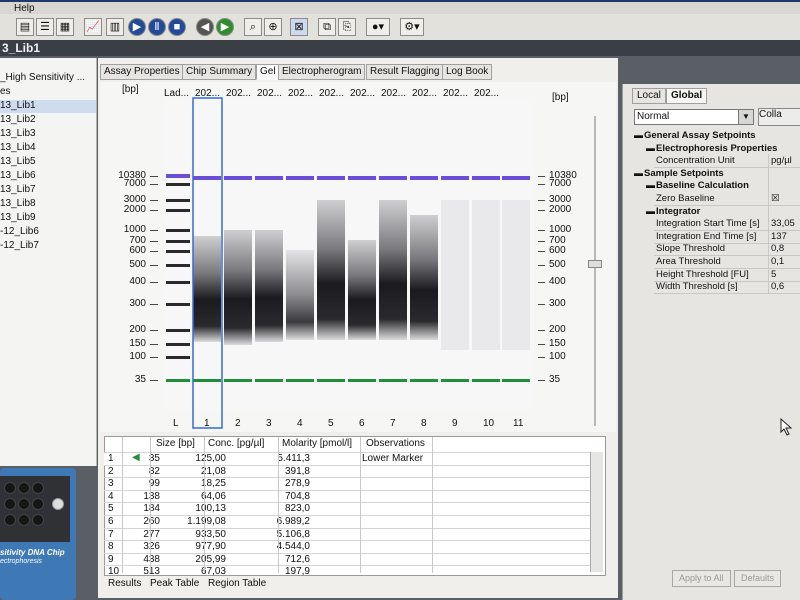 The height and width of the screenshot is (600, 800). Describe the element at coordinates (111, 521) in the screenshot. I see `table-cell-n: 6` at that location.